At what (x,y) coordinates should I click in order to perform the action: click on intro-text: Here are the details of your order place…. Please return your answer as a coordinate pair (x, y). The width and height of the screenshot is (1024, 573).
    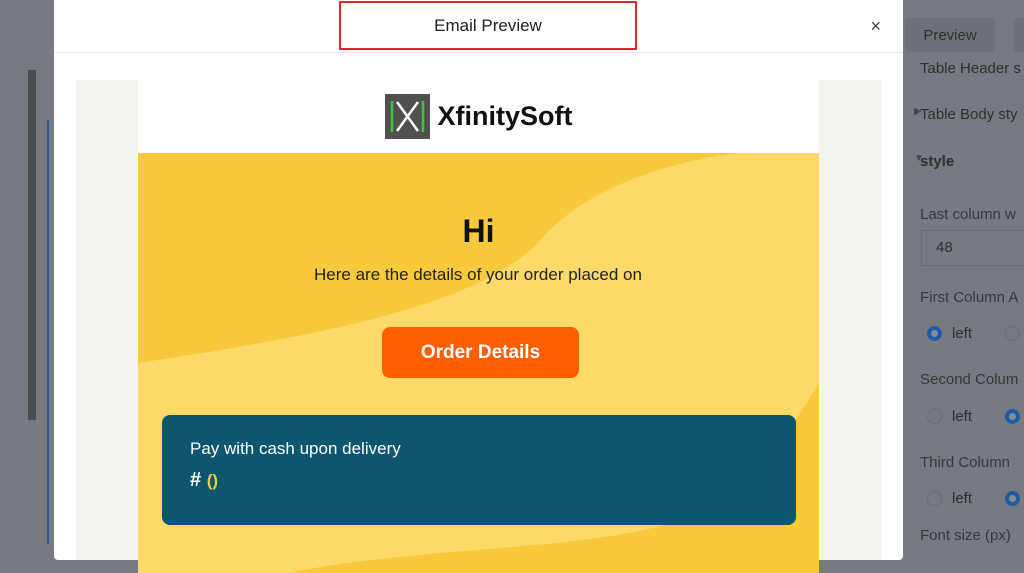
    Looking at the image, I should click on (478, 274).